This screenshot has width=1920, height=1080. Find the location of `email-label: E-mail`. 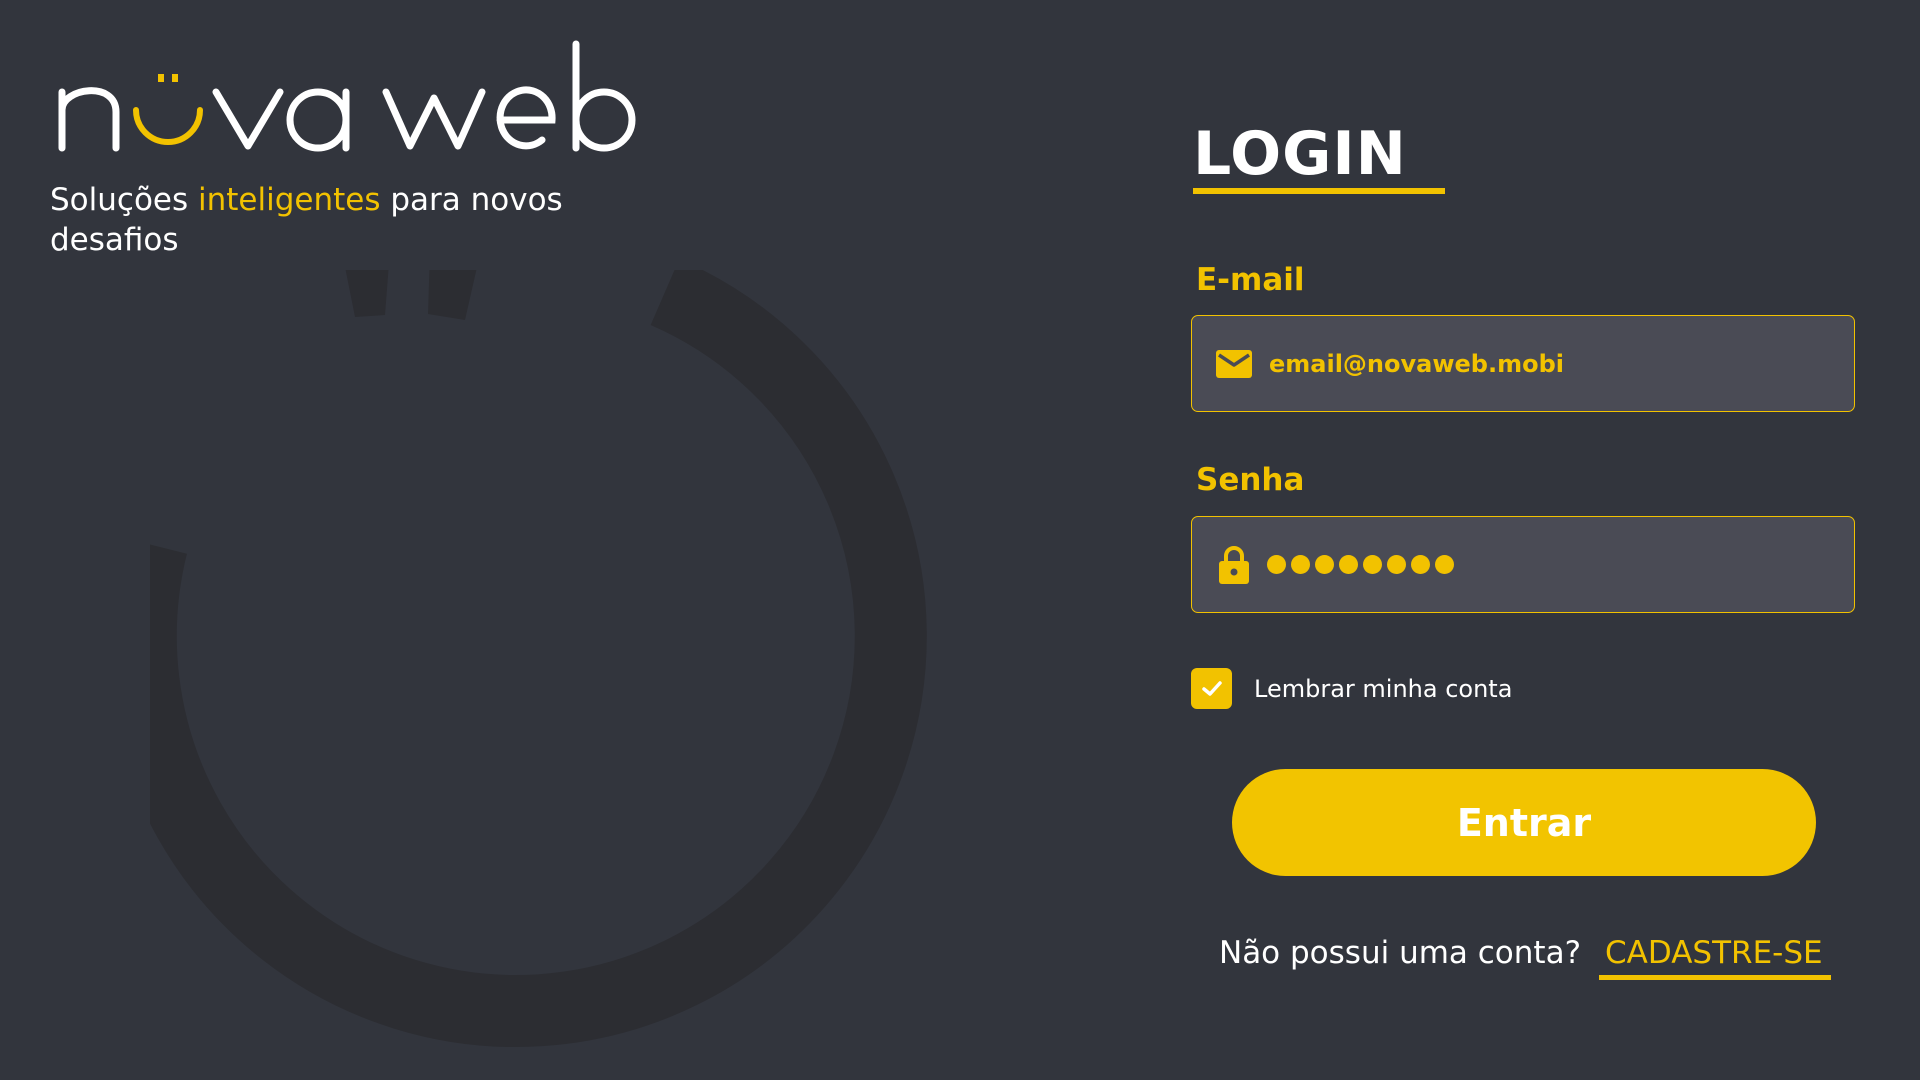

email-label: E-mail is located at coordinates (1250, 280).